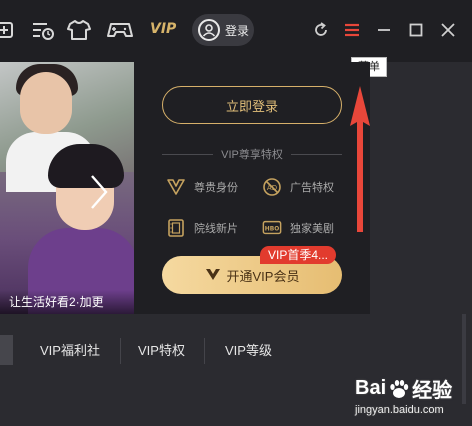  What do you see at coordinates (432, 391) in the screenshot?
I see `watermark-text-right: 经验` at bounding box center [432, 391].